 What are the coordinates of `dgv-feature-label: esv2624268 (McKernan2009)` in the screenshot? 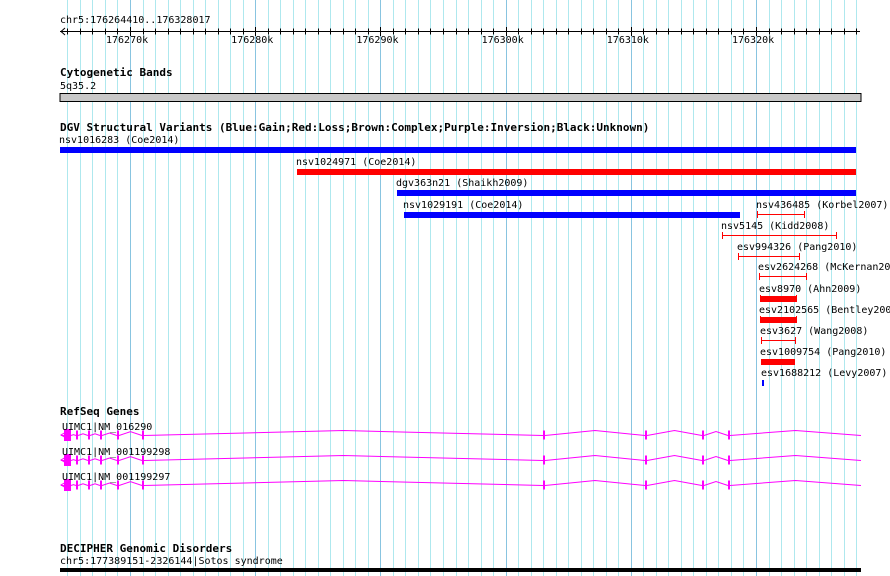 It's located at (824, 267).